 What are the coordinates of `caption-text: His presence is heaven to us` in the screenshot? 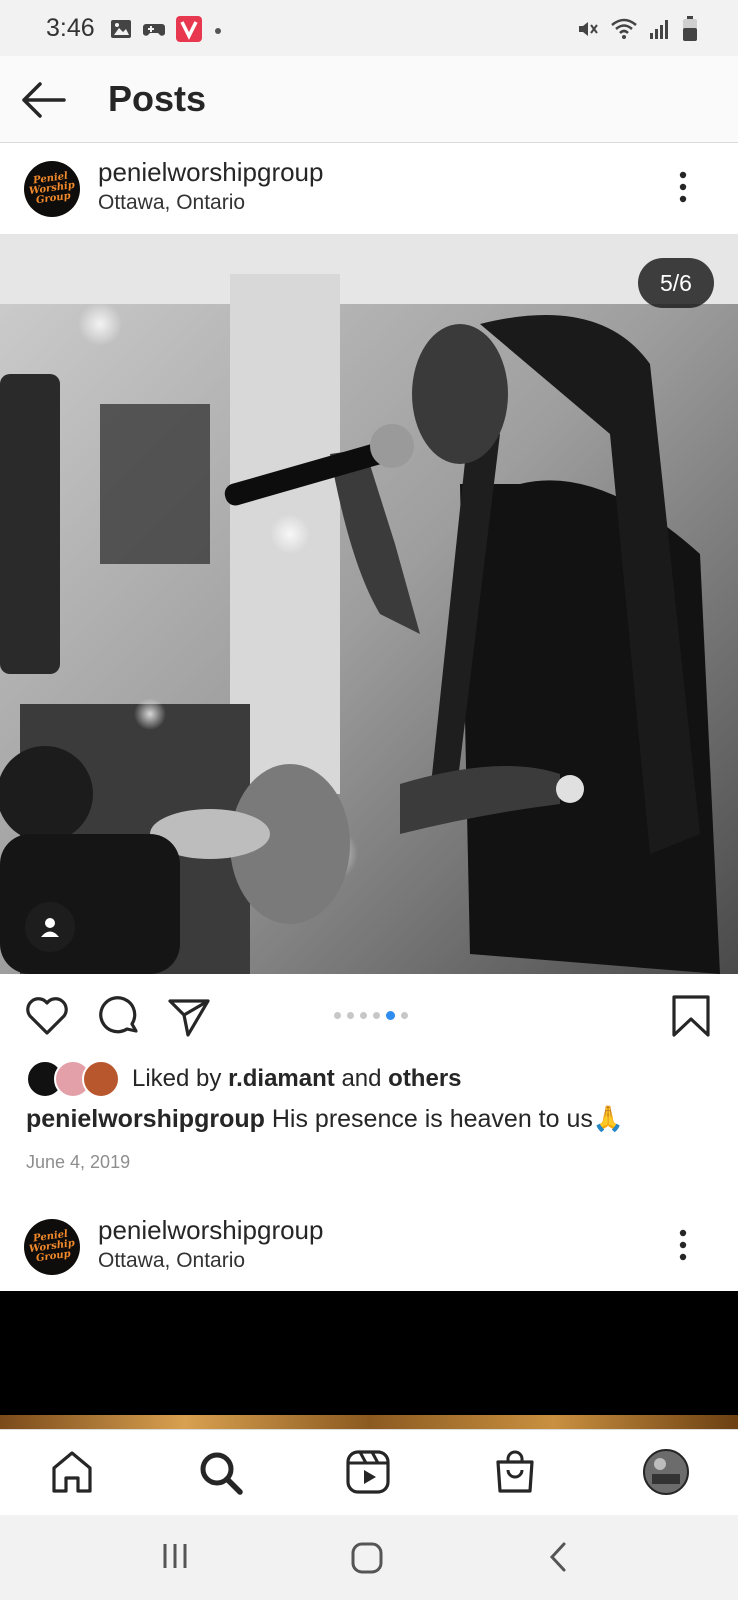 It's located at (432, 1119).